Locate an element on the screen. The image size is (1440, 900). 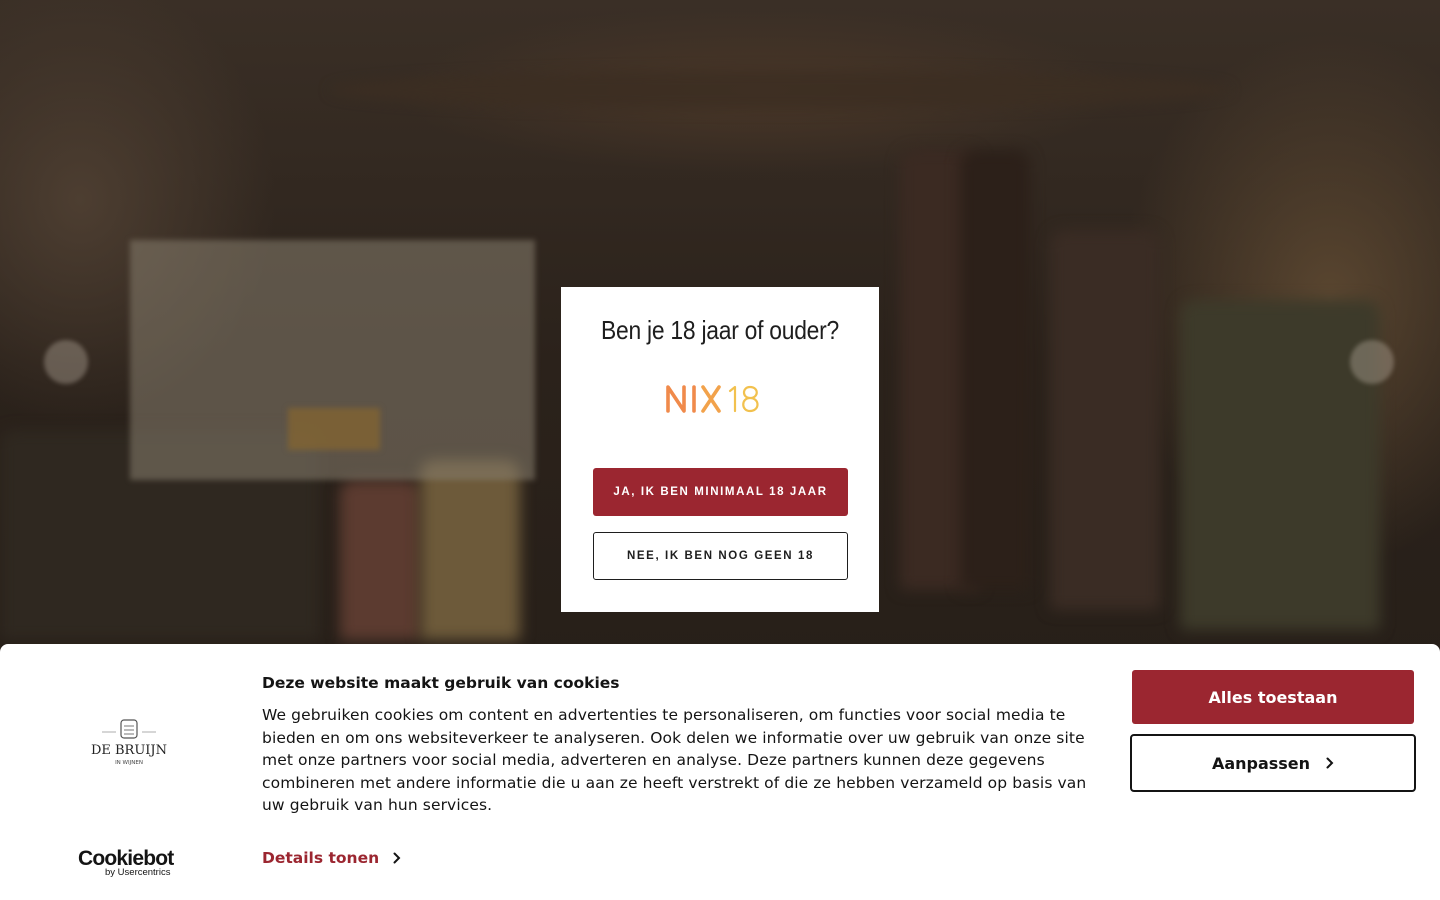
allow-all-cookies-button: Alles toestaan is located at coordinates (1273, 697).